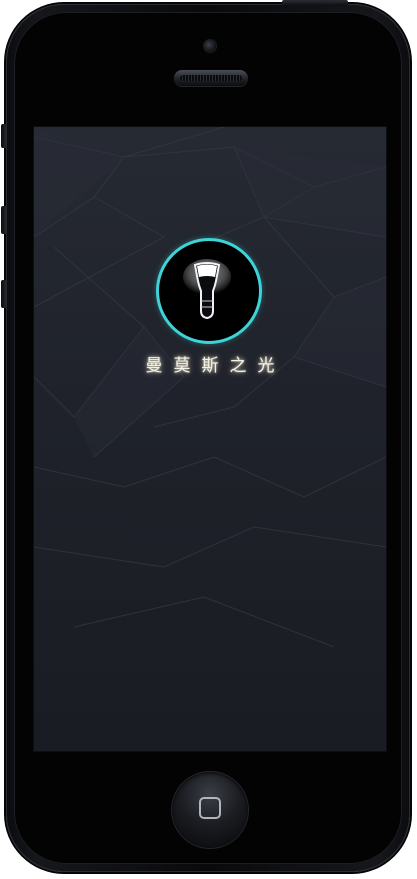  What do you see at coordinates (4, 220) in the screenshot?
I see `volume-up-button` at bounding box center [4, 220].